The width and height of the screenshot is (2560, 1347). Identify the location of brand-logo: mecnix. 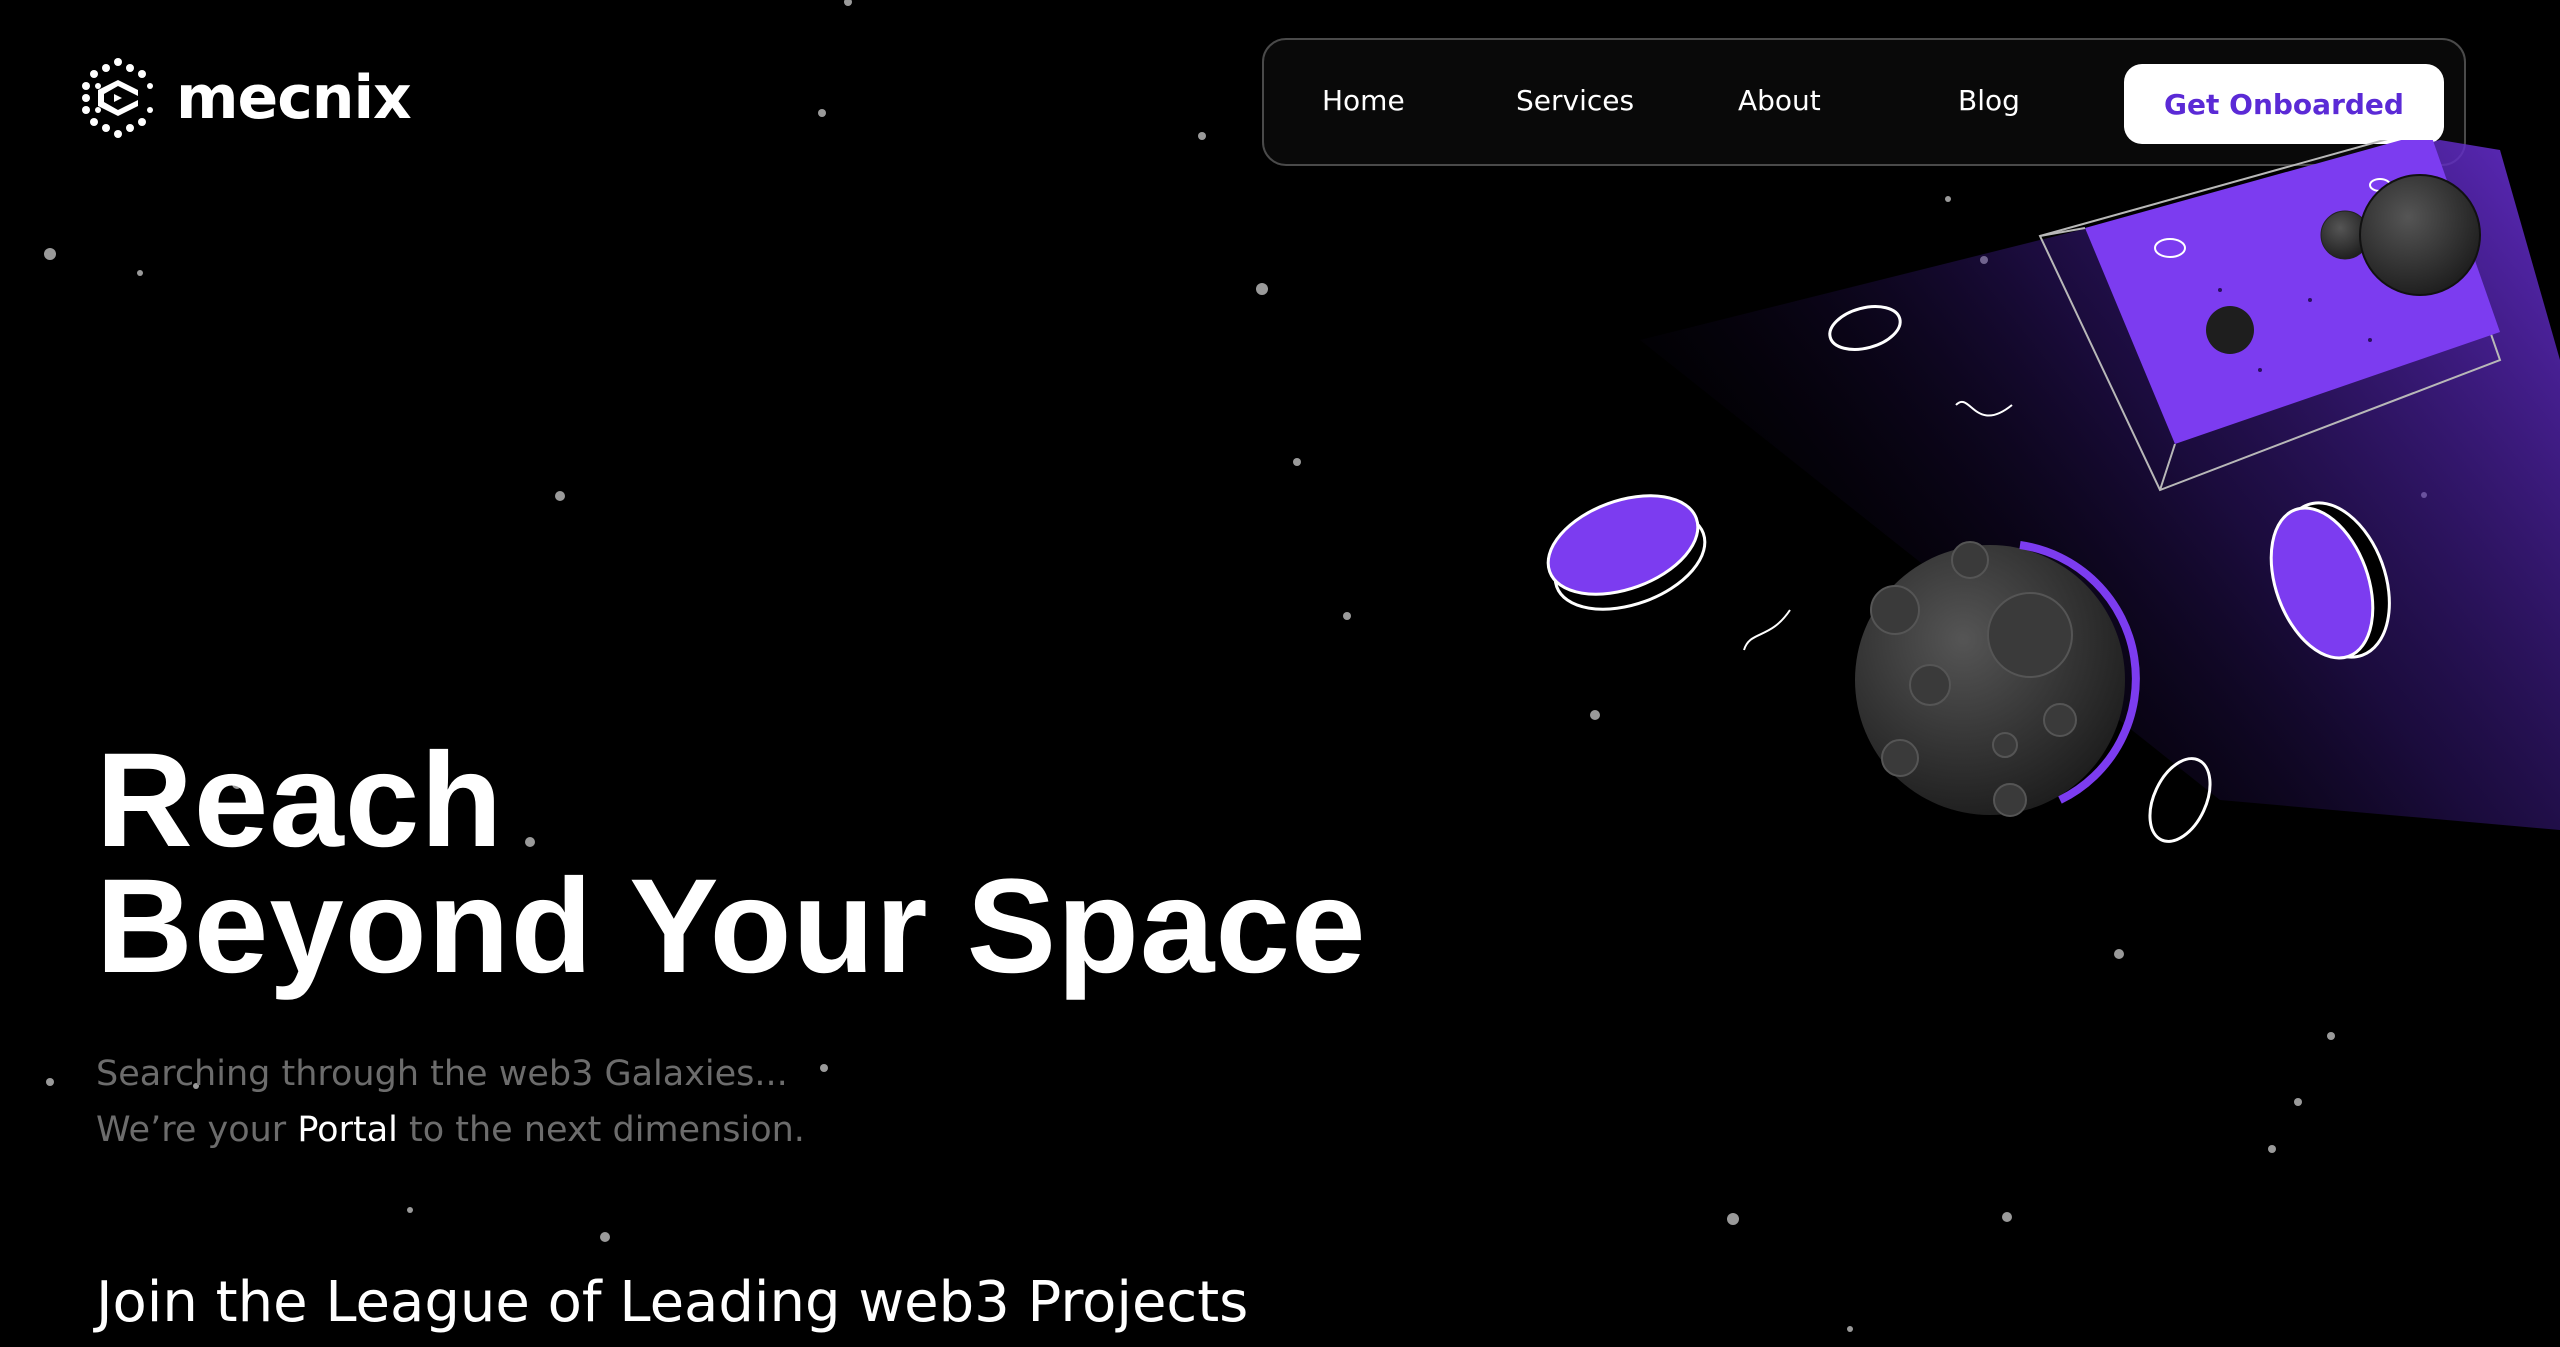
(246, 98).